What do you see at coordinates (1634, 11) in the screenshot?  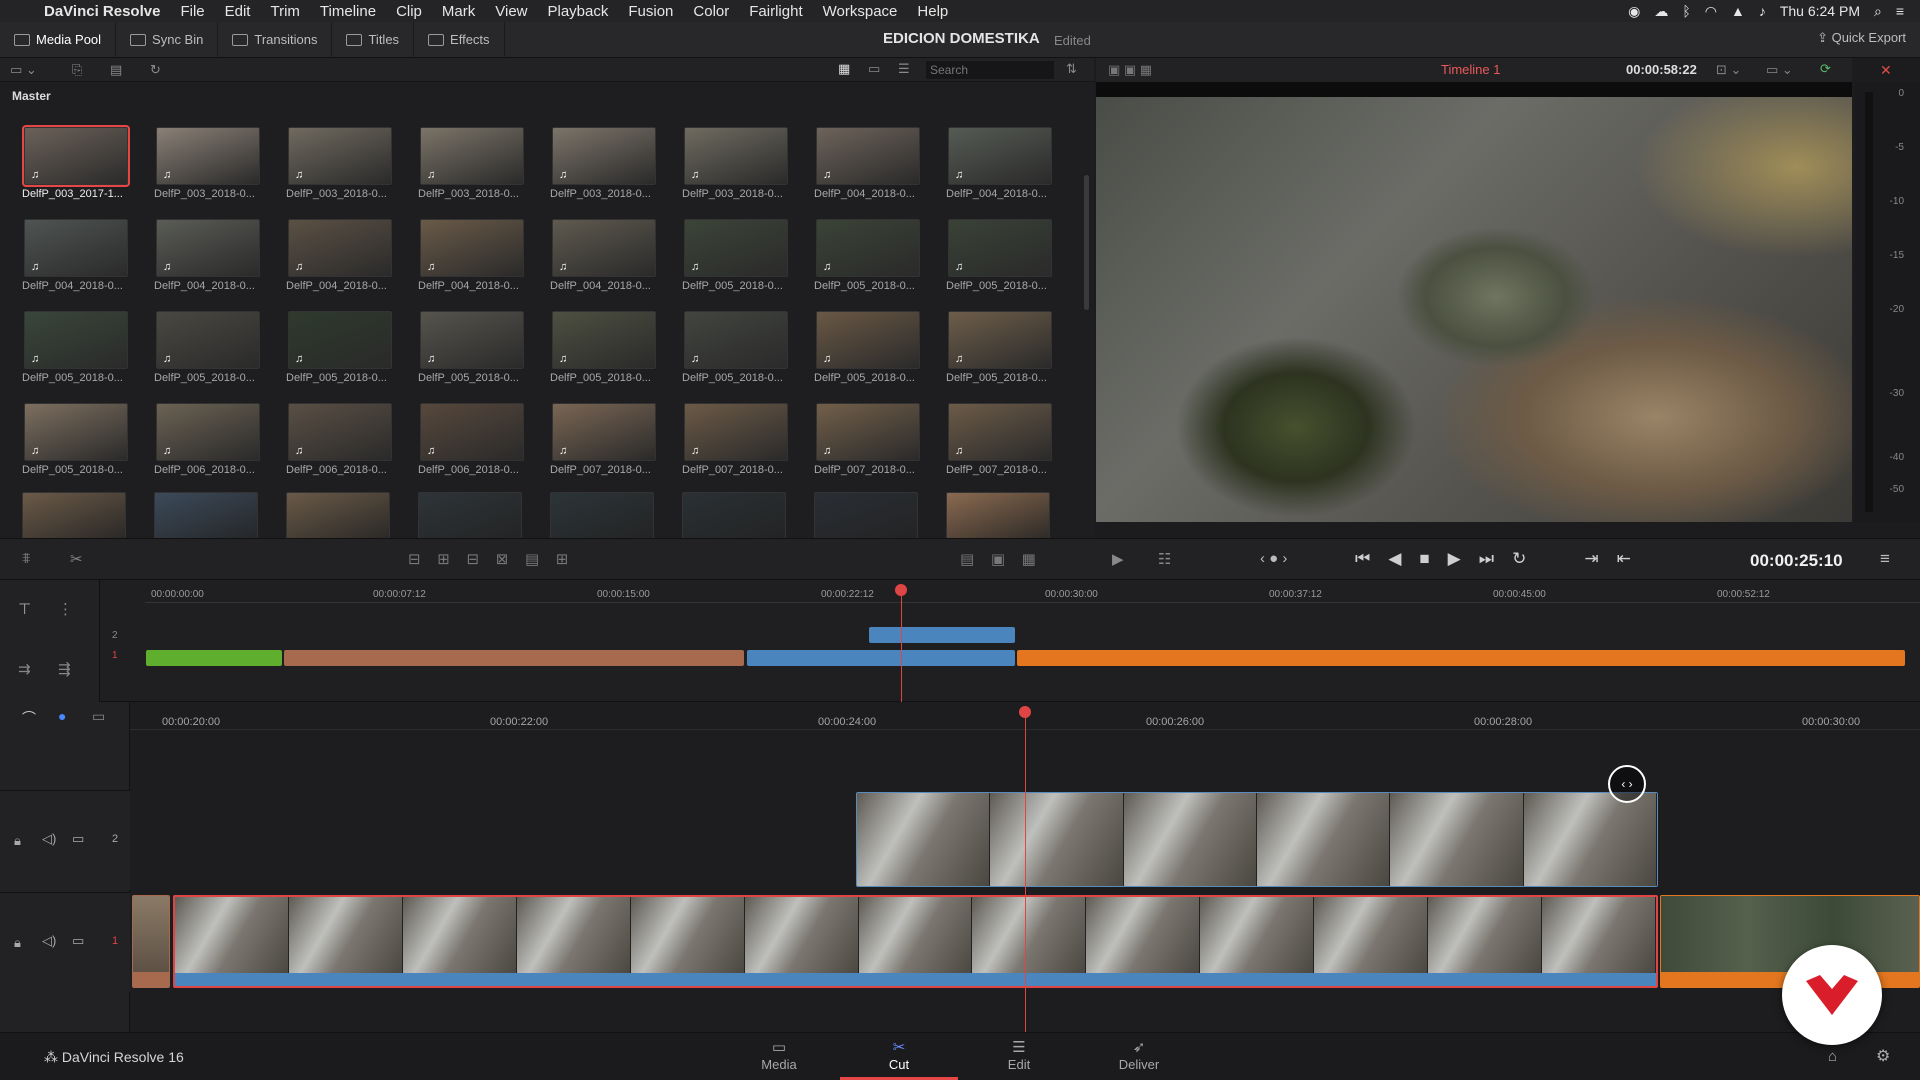 I see `record-icon: ◉` at bounding box center [1634, 11].